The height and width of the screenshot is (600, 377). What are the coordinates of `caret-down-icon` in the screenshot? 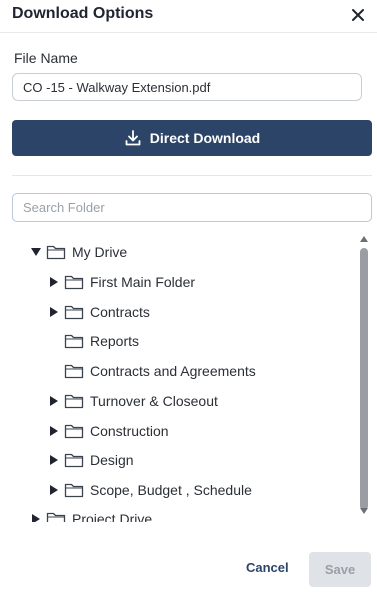 It's located at (36, 252).